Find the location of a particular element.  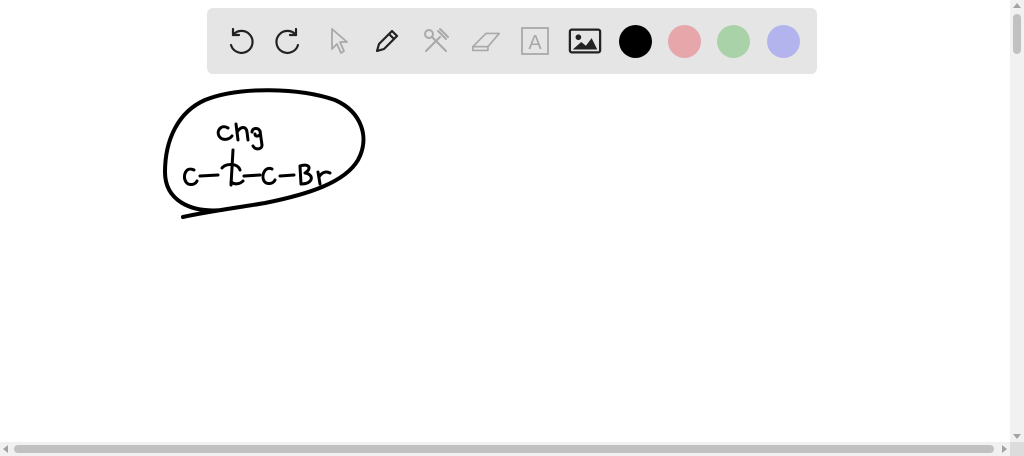

scrollbar-corner is located at coordinates (1017, 449).